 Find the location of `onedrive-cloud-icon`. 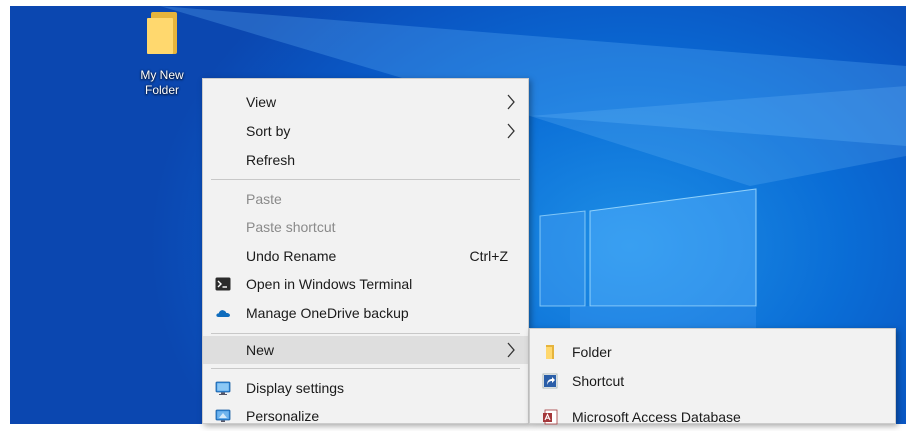

onedrive-cloud-icon is located at coordinates (223, 313).